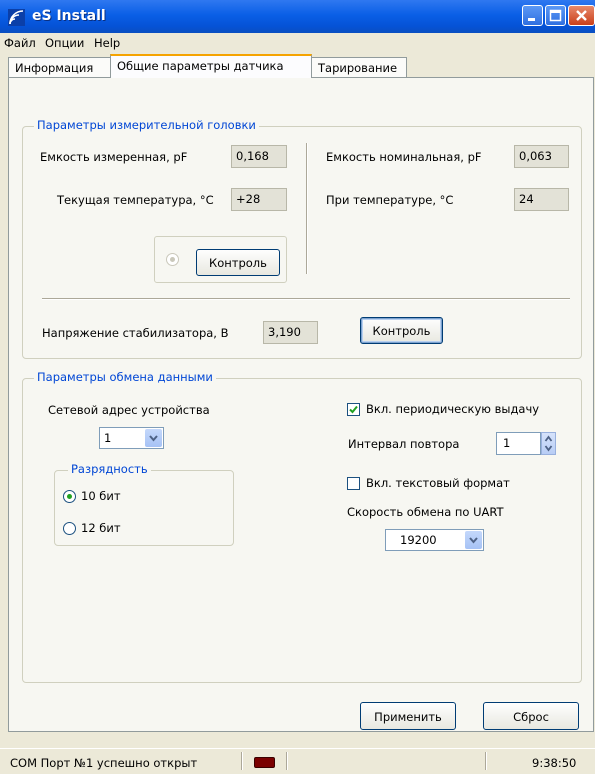  I want to click on repeat-interval-spinner: 1, so click(518, 443).